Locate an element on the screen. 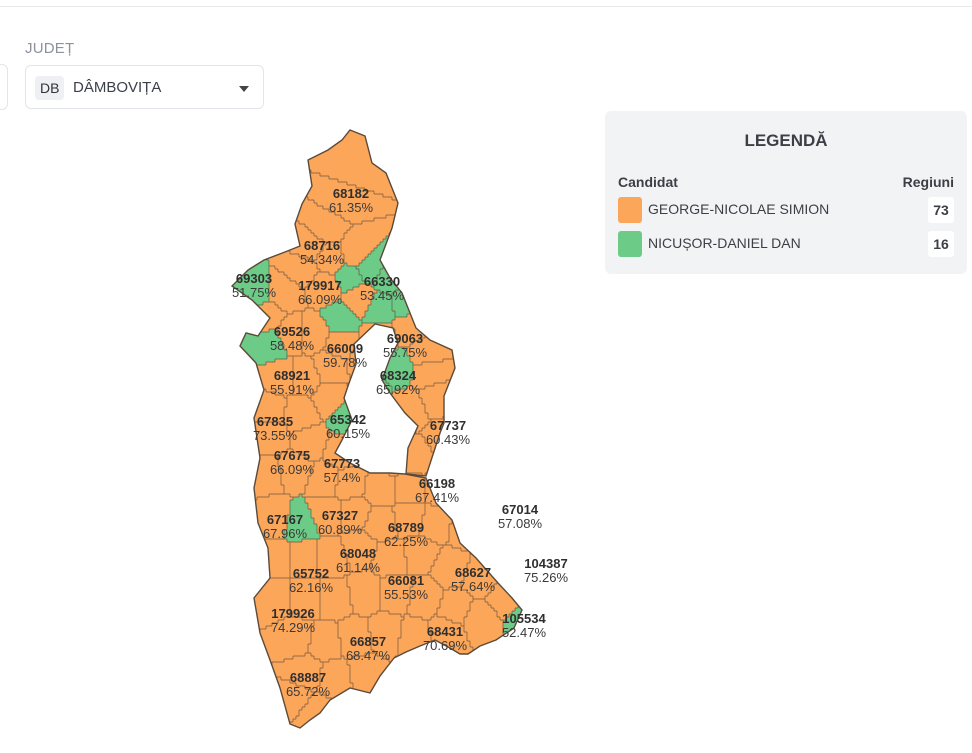 The height and width of the screenshot is (753, 972). region-percent-label: 52.47% is located at coordinates (524, 632).